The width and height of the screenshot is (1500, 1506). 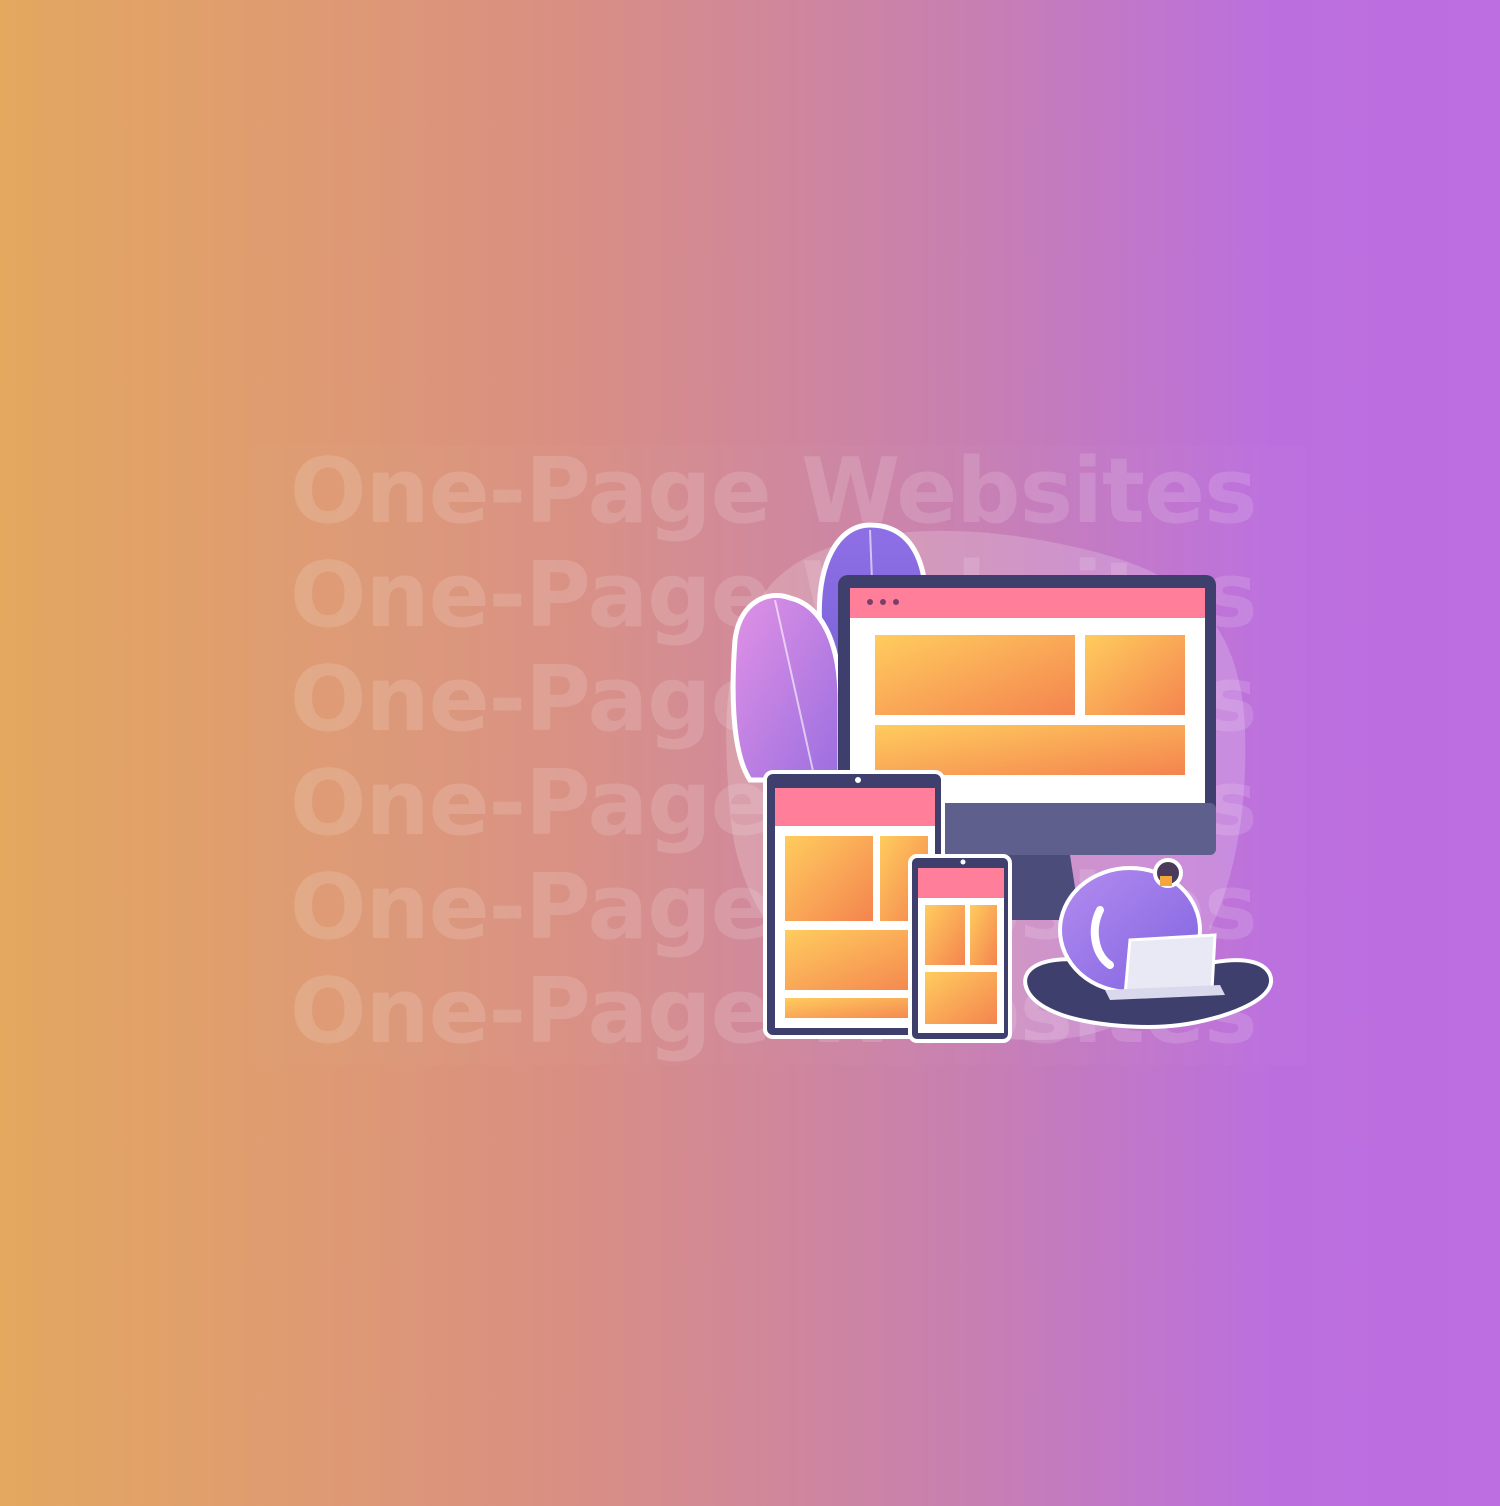 I want to click on plant-leaf-front, so click(x=786, y=687).